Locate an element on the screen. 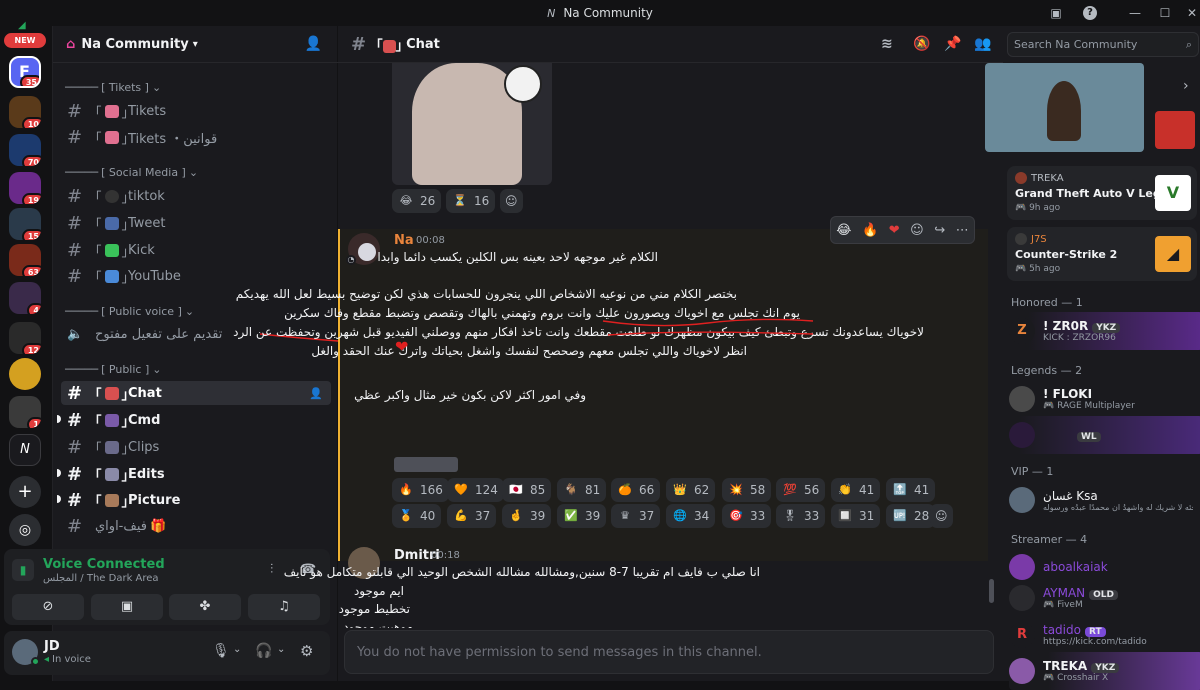 The height and width of the screenshot is (690, 1200). member-item: ! FLOKI 🎮 RAGE Multiplayer is located at coordinates (1104, 399).